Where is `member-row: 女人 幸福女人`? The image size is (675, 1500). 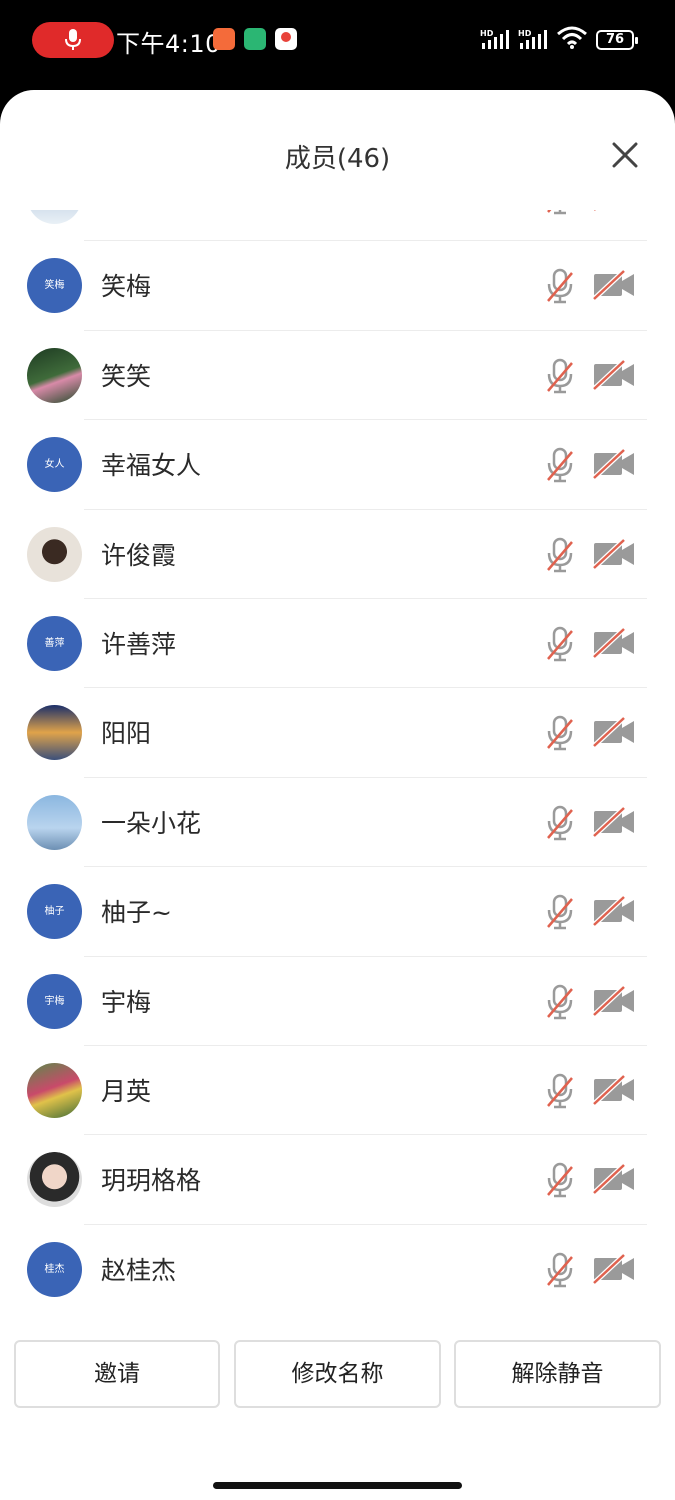
member-row: 女人 幸福女人 is located at coordinates (337, 465).